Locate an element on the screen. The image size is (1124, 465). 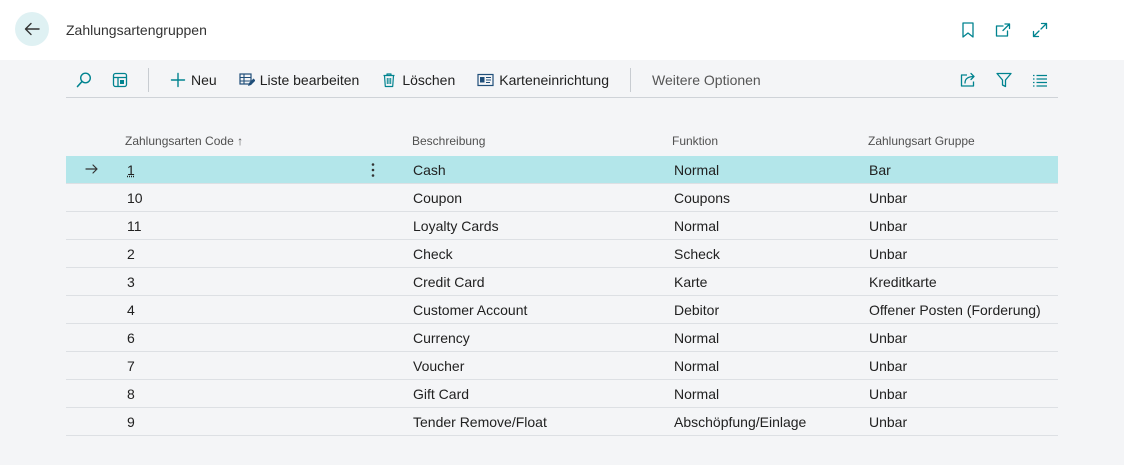
filter-icon is located at coordinates (1004, 79).